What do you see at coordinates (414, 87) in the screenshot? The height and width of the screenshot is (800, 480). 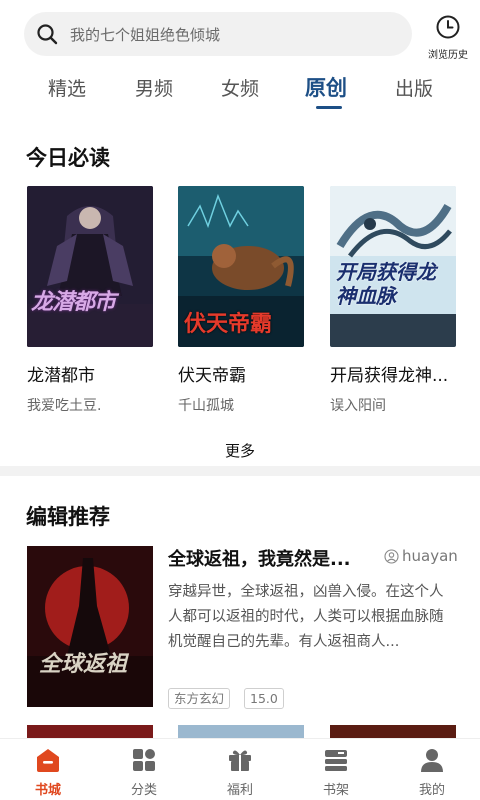 I see `tab-publish: 出版` at bounding box center [414, 87].